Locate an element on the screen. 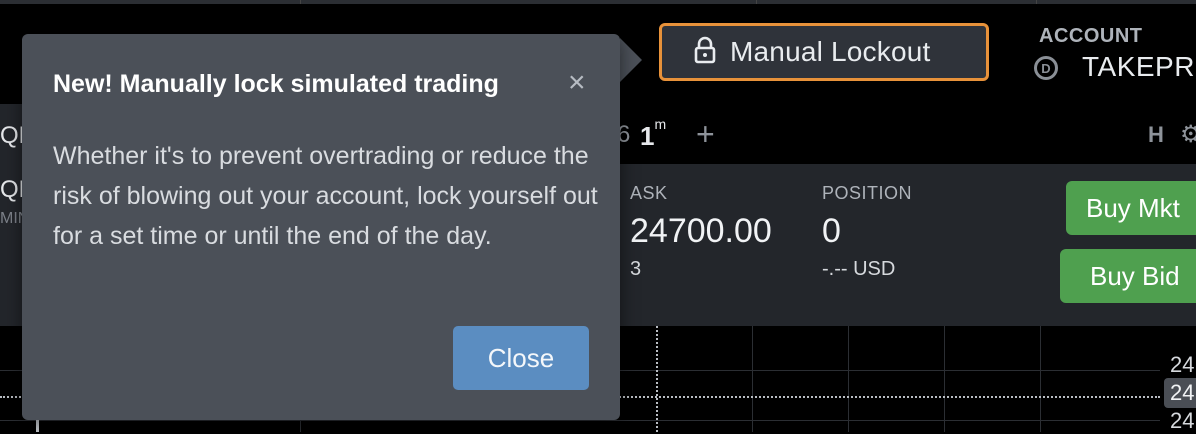 The height and width of the screenshot is (434, 1196). ask-size: 3 is located at coordinates (636, 269).